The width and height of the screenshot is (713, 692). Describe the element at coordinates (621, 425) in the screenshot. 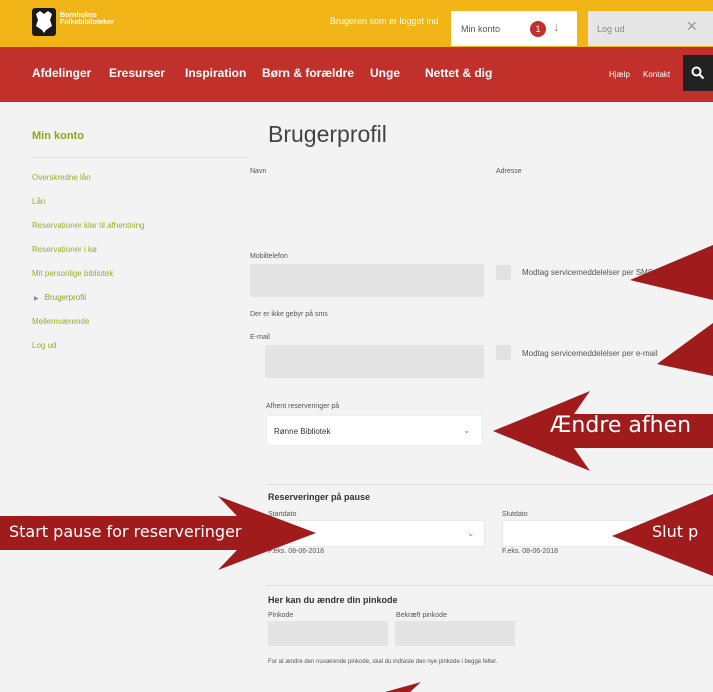

I see `pickup-annotation-text: Ændre afhen` at that location.